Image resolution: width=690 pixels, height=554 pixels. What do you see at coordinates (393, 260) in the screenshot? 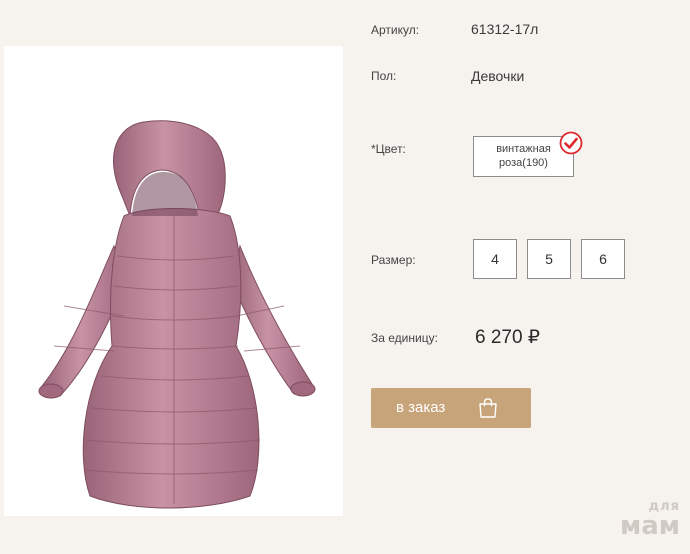
I see `size-label: Размер:` at bounding box center [393, 260].